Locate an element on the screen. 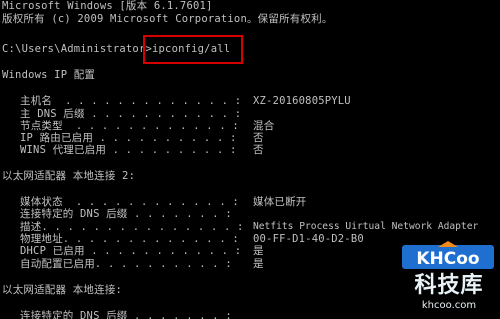  adapter-info-value: 媒体已断开 is located at coordinates (280, 202).